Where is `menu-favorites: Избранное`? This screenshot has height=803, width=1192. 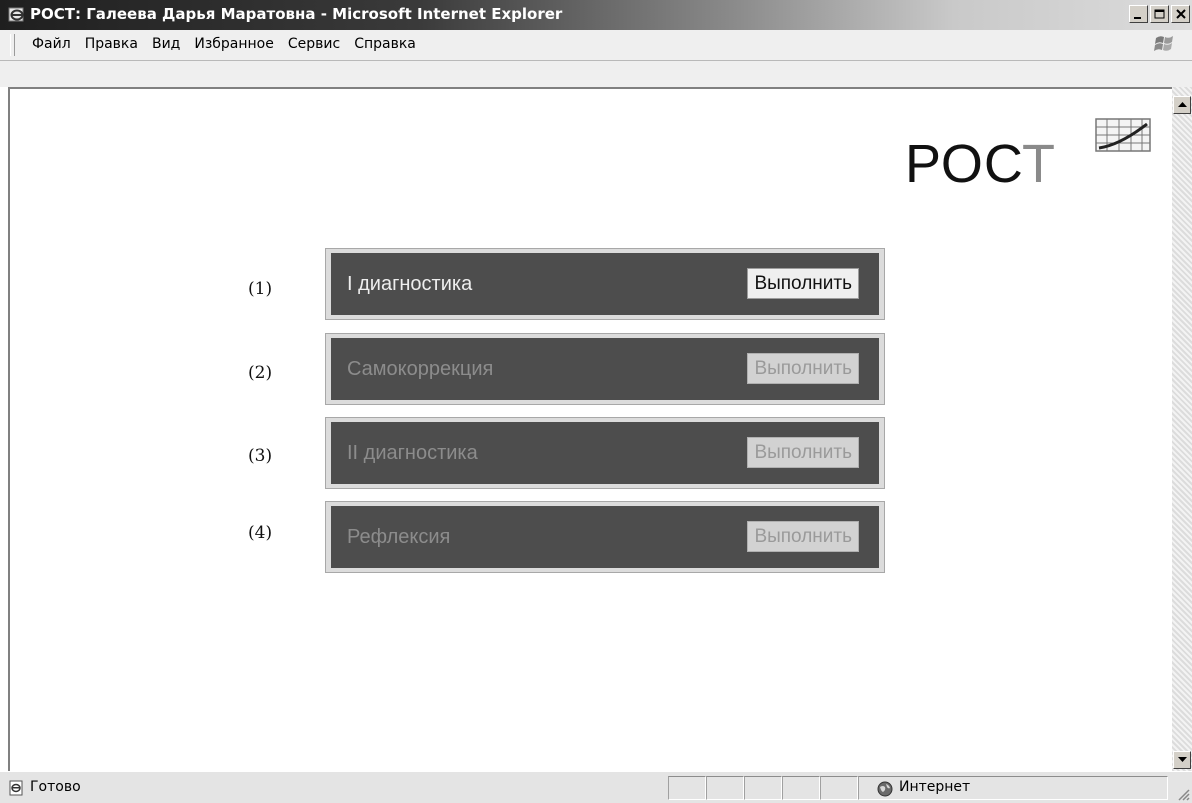
menu-favorites: Избранное is located at coordinates (234, 44).